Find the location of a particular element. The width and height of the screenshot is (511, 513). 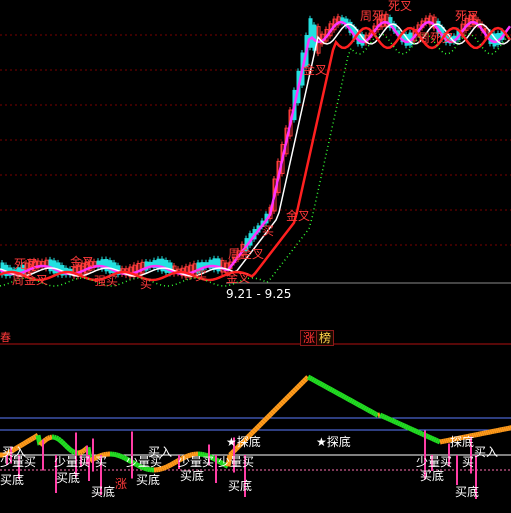

label-jincha-left: 金叉 is located at coordinates (82, 262).